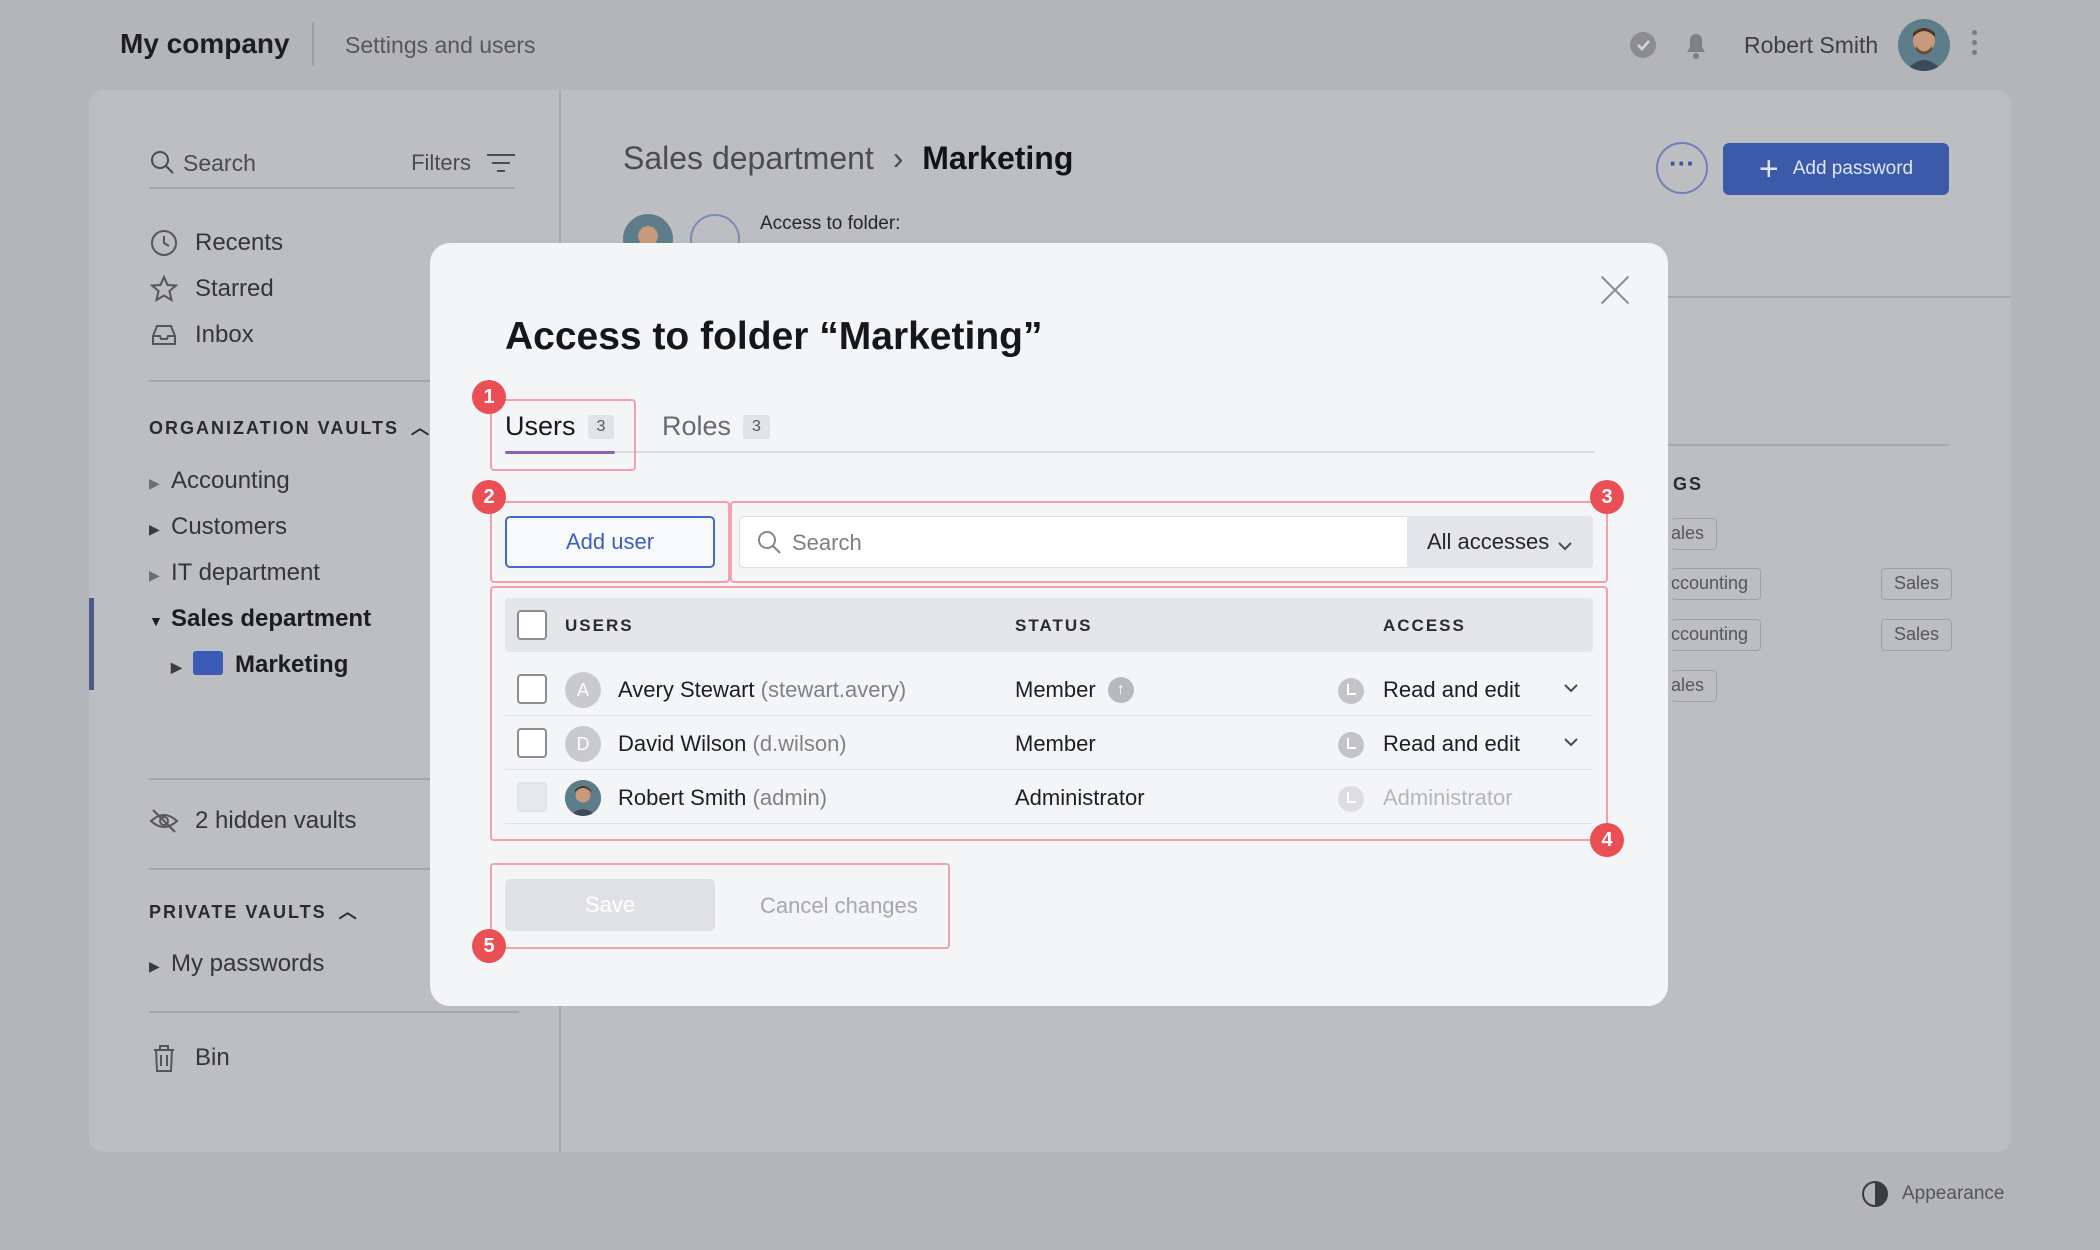 The image size is (2100, 1250). Describe the element at coordinates (1351, 691) in the screenshot. I see `access-level-icon` at that location.